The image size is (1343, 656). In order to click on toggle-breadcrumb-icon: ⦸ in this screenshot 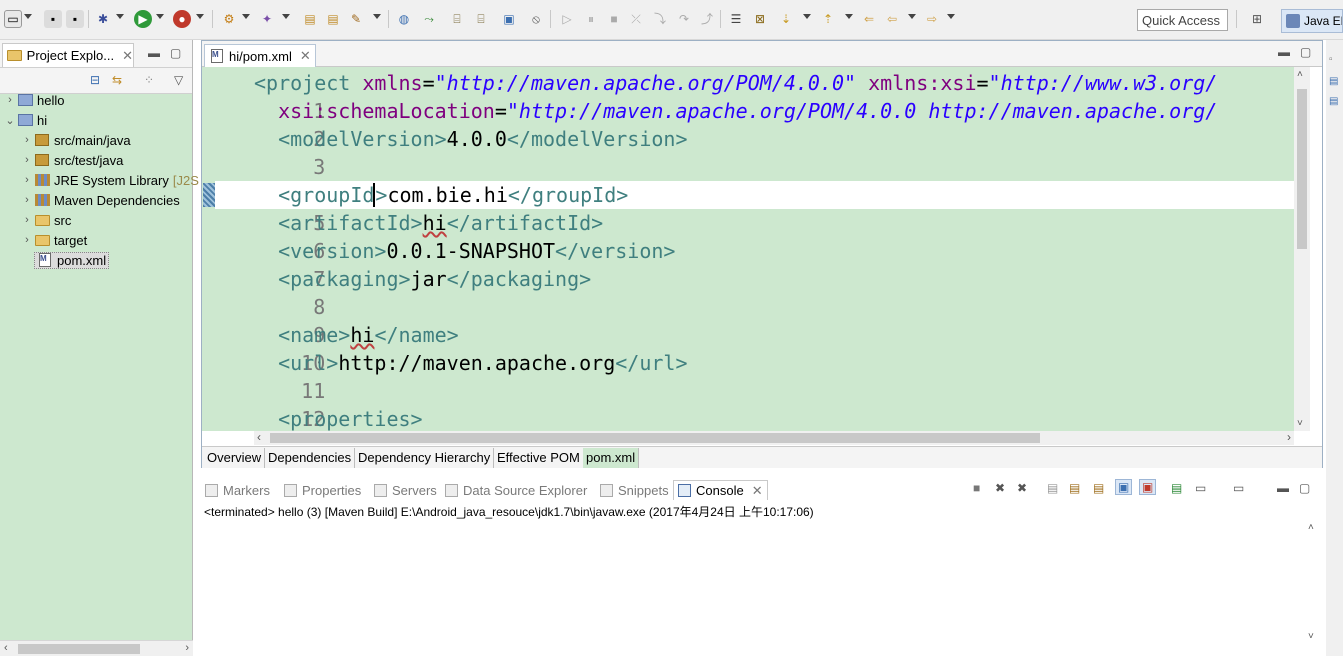, I will do `click(536, 19)`.